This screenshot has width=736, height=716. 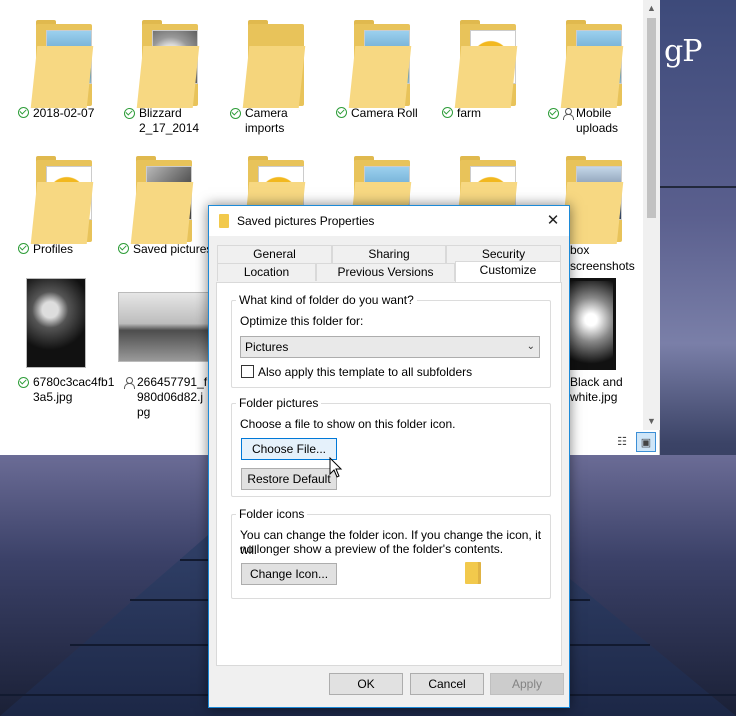 What do you see at coordinates (602, 258) in the screenshot?
I see `item-label: box screenshots` at bounding box center [602, 258].